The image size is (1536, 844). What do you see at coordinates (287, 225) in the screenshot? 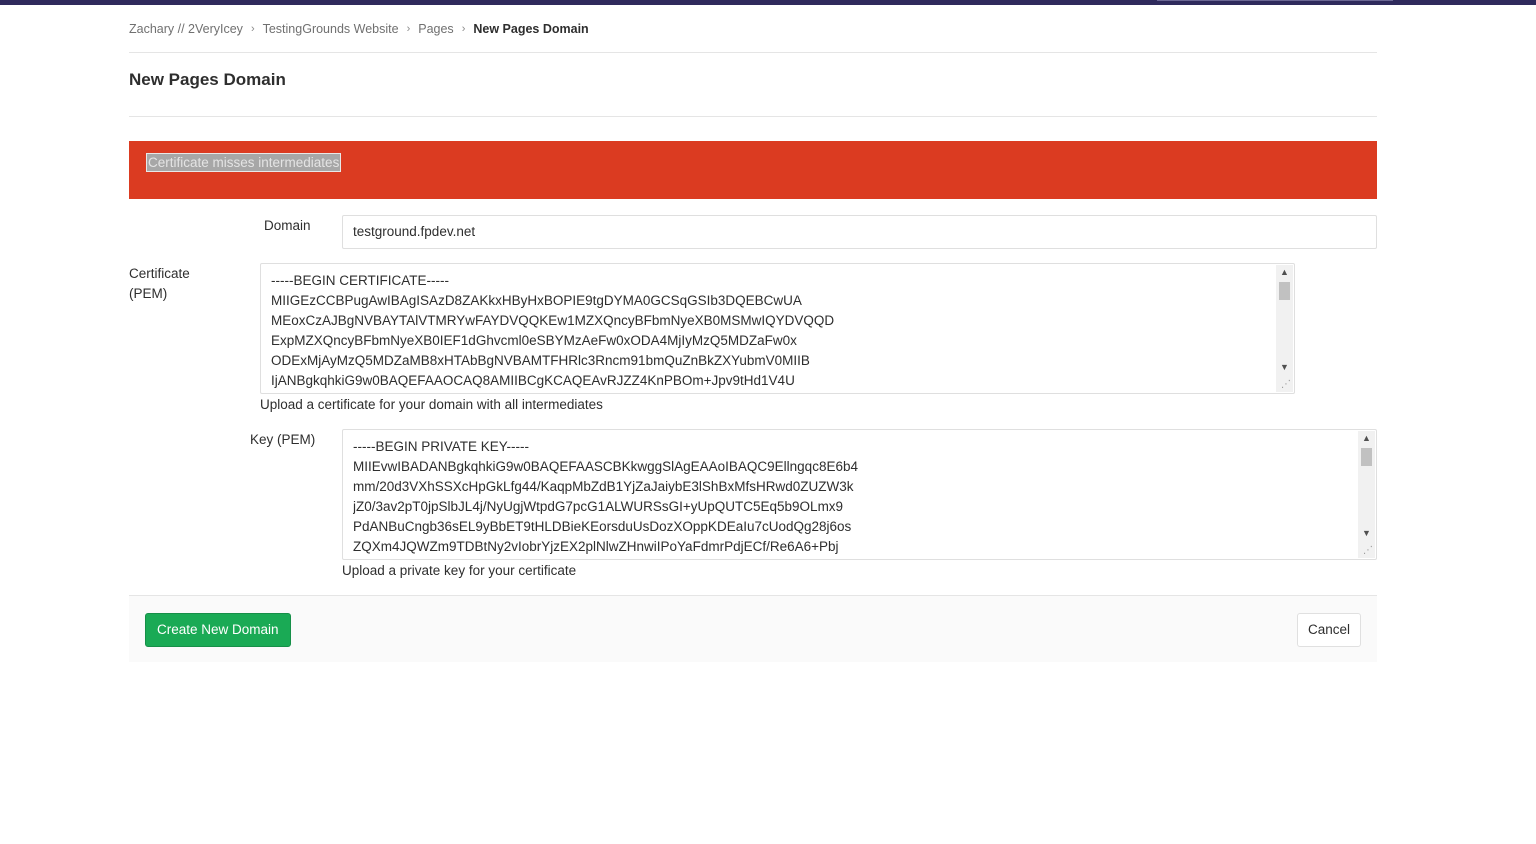
I see `domain-label: Domain` at bounding box center [287, 225].